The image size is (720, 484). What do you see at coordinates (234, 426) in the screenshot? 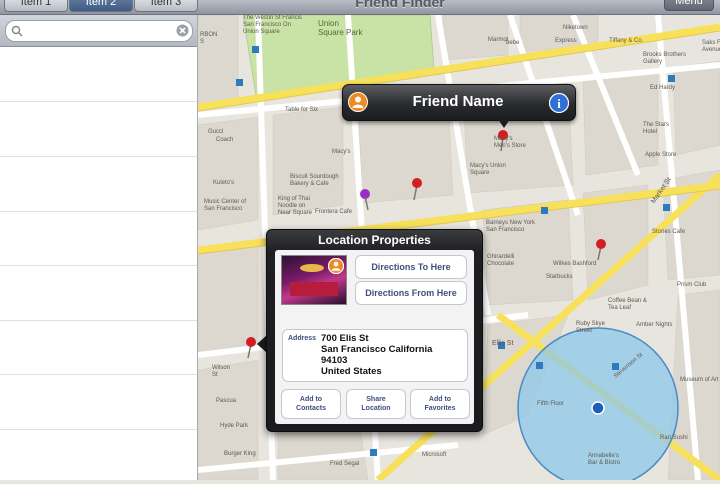
I see `poi-label: Hyde Park` at bounding box center [234, 426].